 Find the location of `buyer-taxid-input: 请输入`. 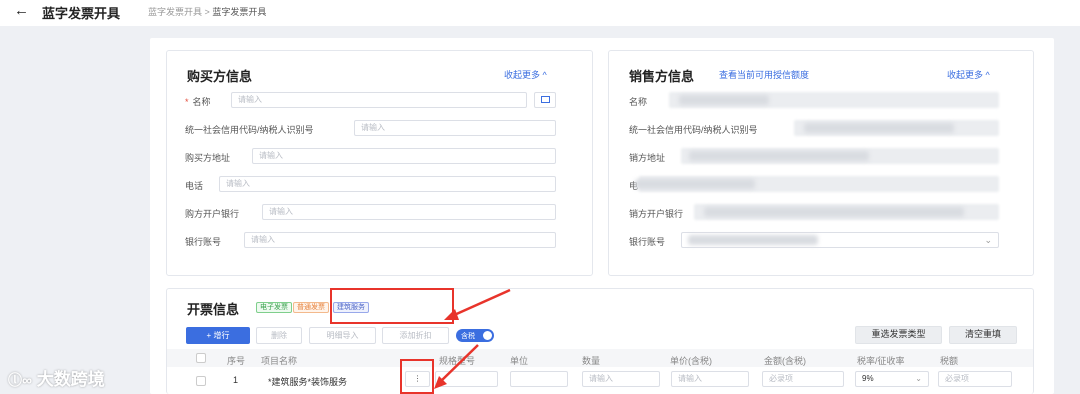

buyer-taxid-input: 请输入 is located at coordinates (455, 128).